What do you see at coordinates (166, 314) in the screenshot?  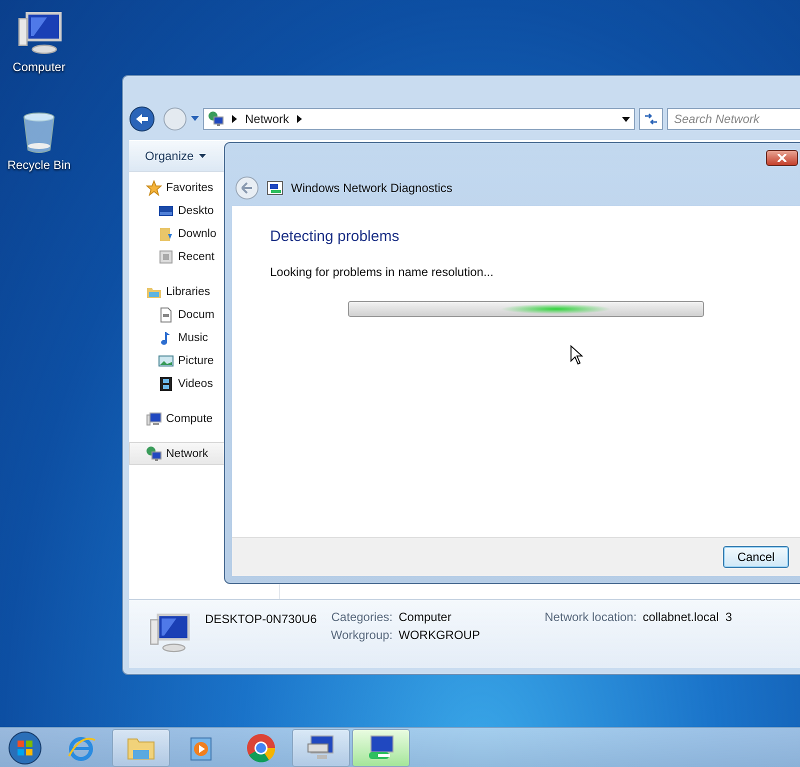 I see `document-icon` at bounding box center [166, 314].